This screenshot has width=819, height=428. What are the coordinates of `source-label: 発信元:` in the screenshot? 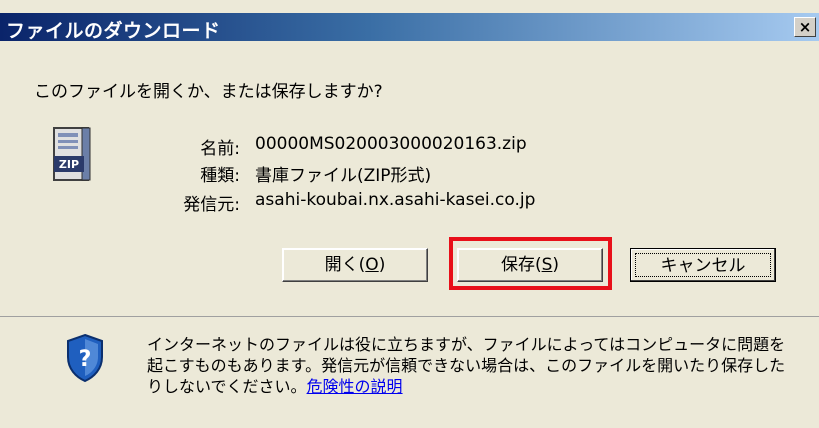 It's located at (211, 205).